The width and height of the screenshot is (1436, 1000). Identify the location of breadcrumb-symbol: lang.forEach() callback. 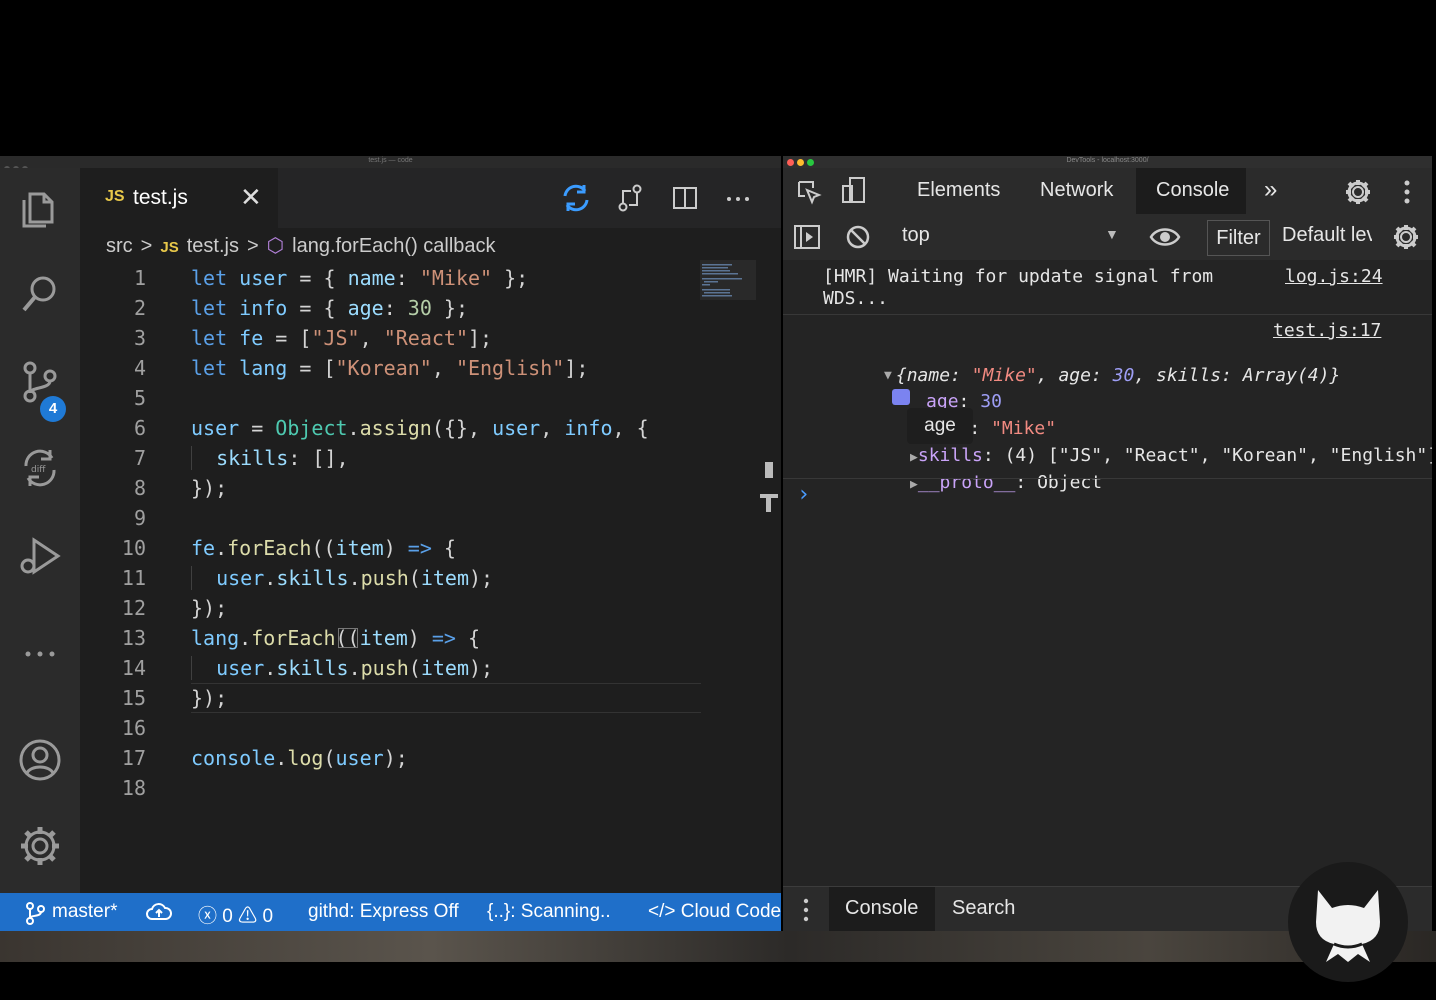
(393, 246).